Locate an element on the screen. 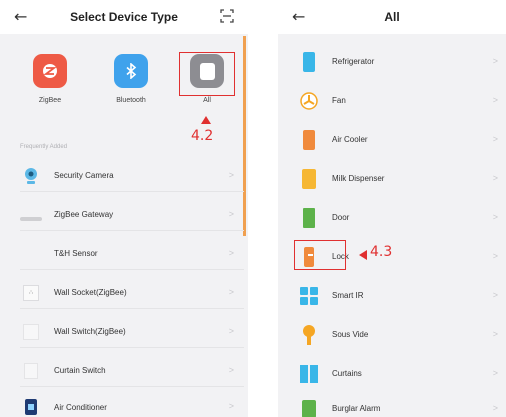 This screenshot has width=506, height=417. device-row-curtain-switch: Curtain Switch > is located at coordinates (132, 371).